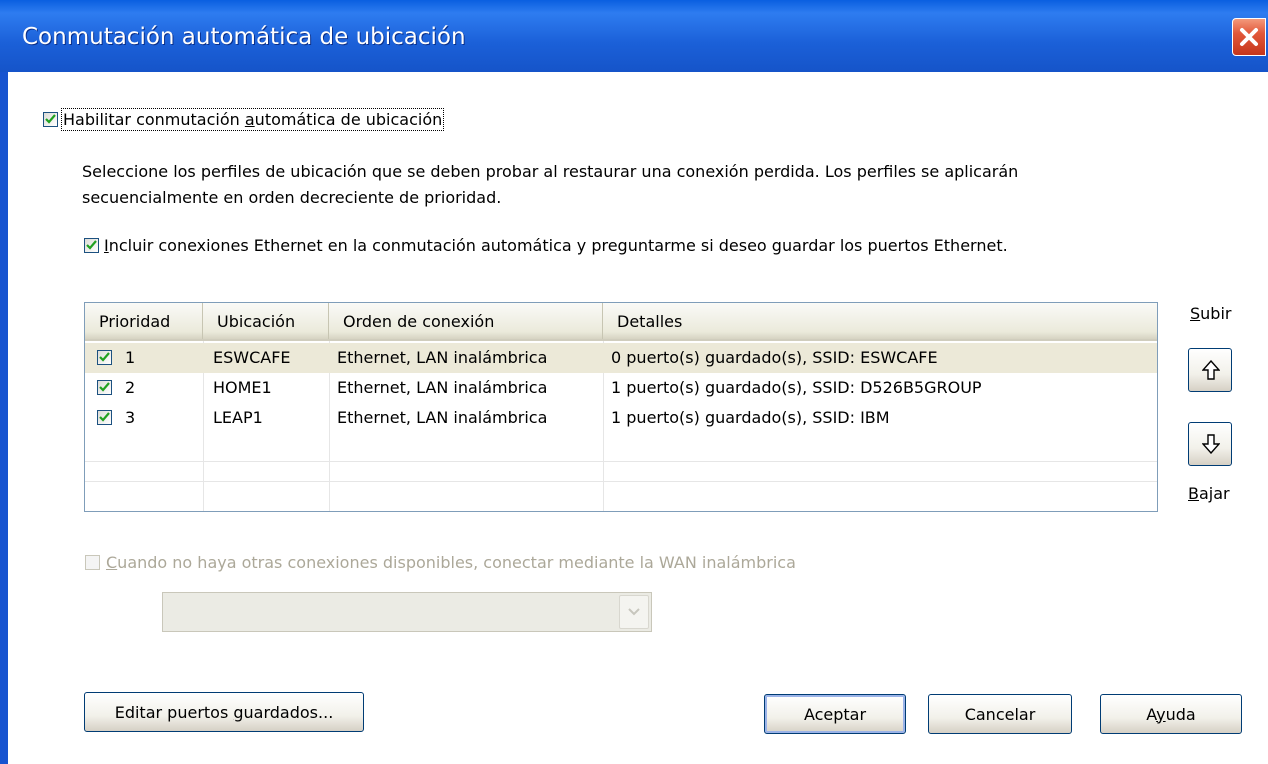  What do you see at coordinates (1211, 313) in the screenshot?
I see `move-up-label: Subir` at bounding box center [1211, 313].